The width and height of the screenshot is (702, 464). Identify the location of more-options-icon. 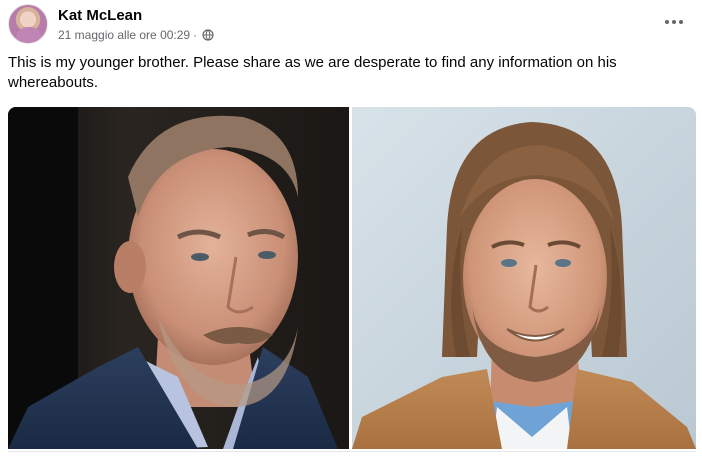
(674, 22).